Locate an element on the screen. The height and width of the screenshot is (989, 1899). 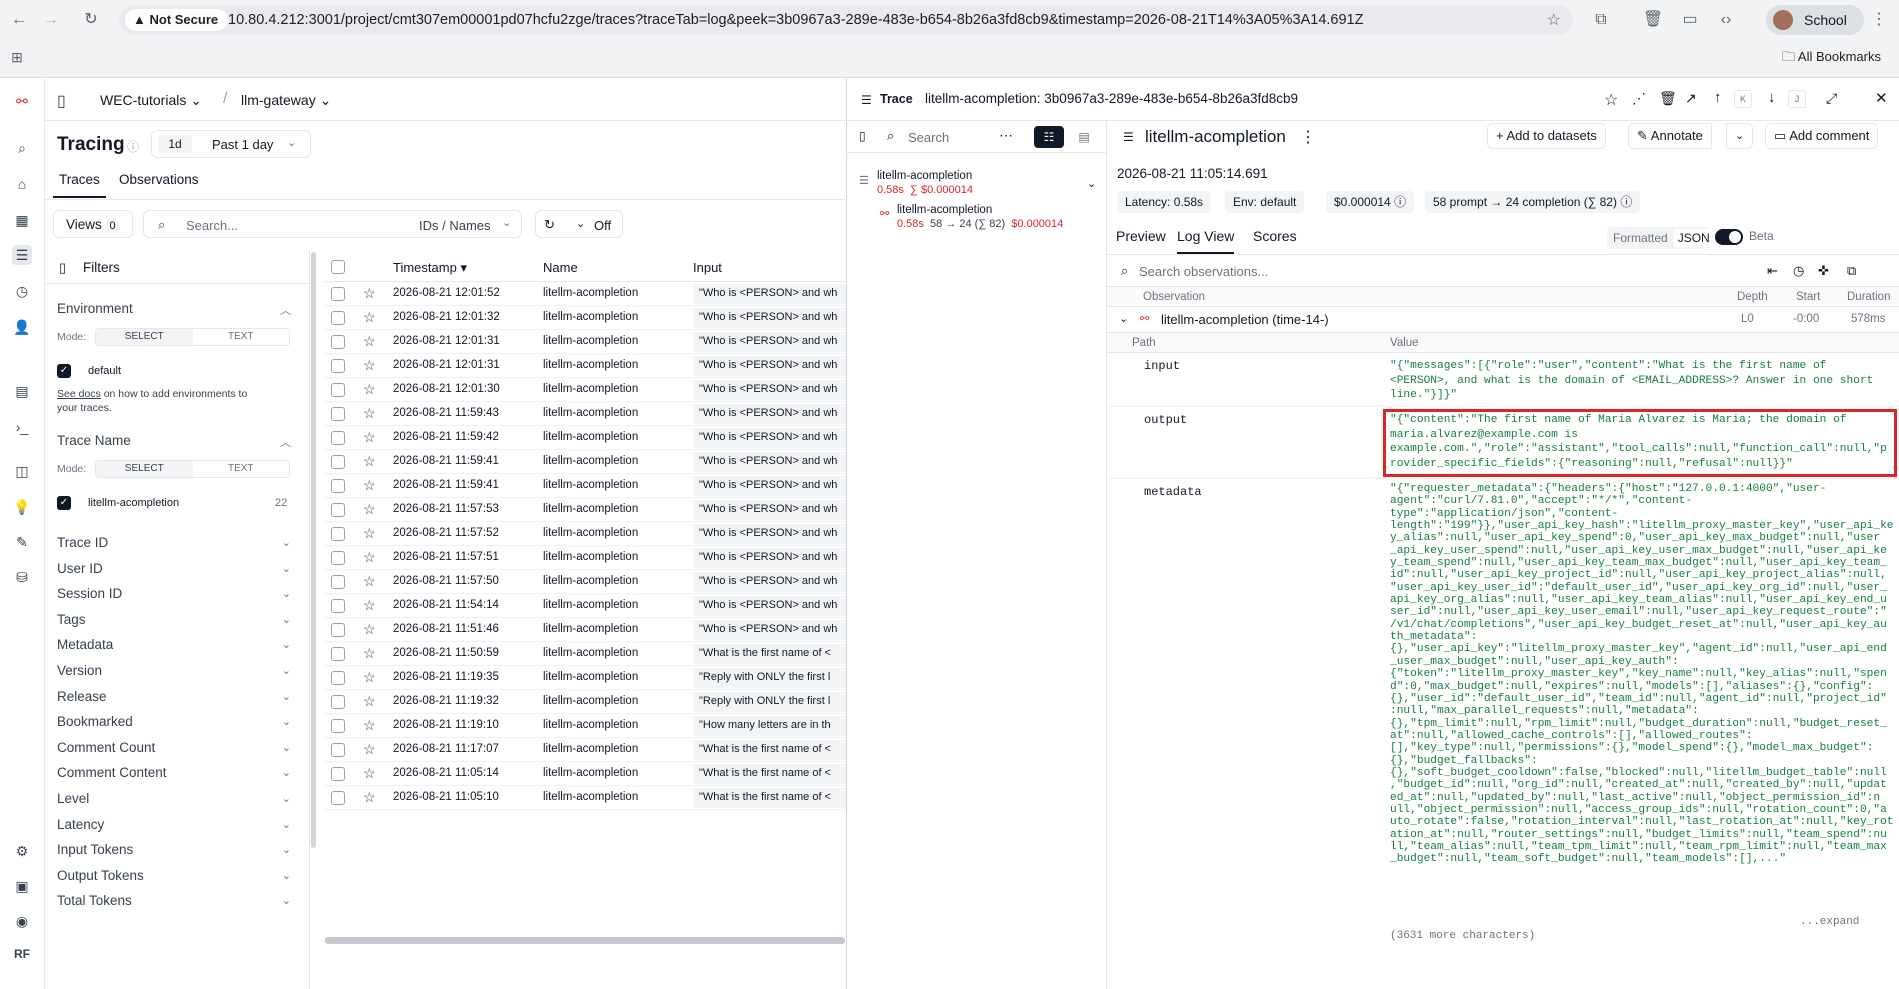
tracing-icon: ☰ is located at coordinates (22, 255).